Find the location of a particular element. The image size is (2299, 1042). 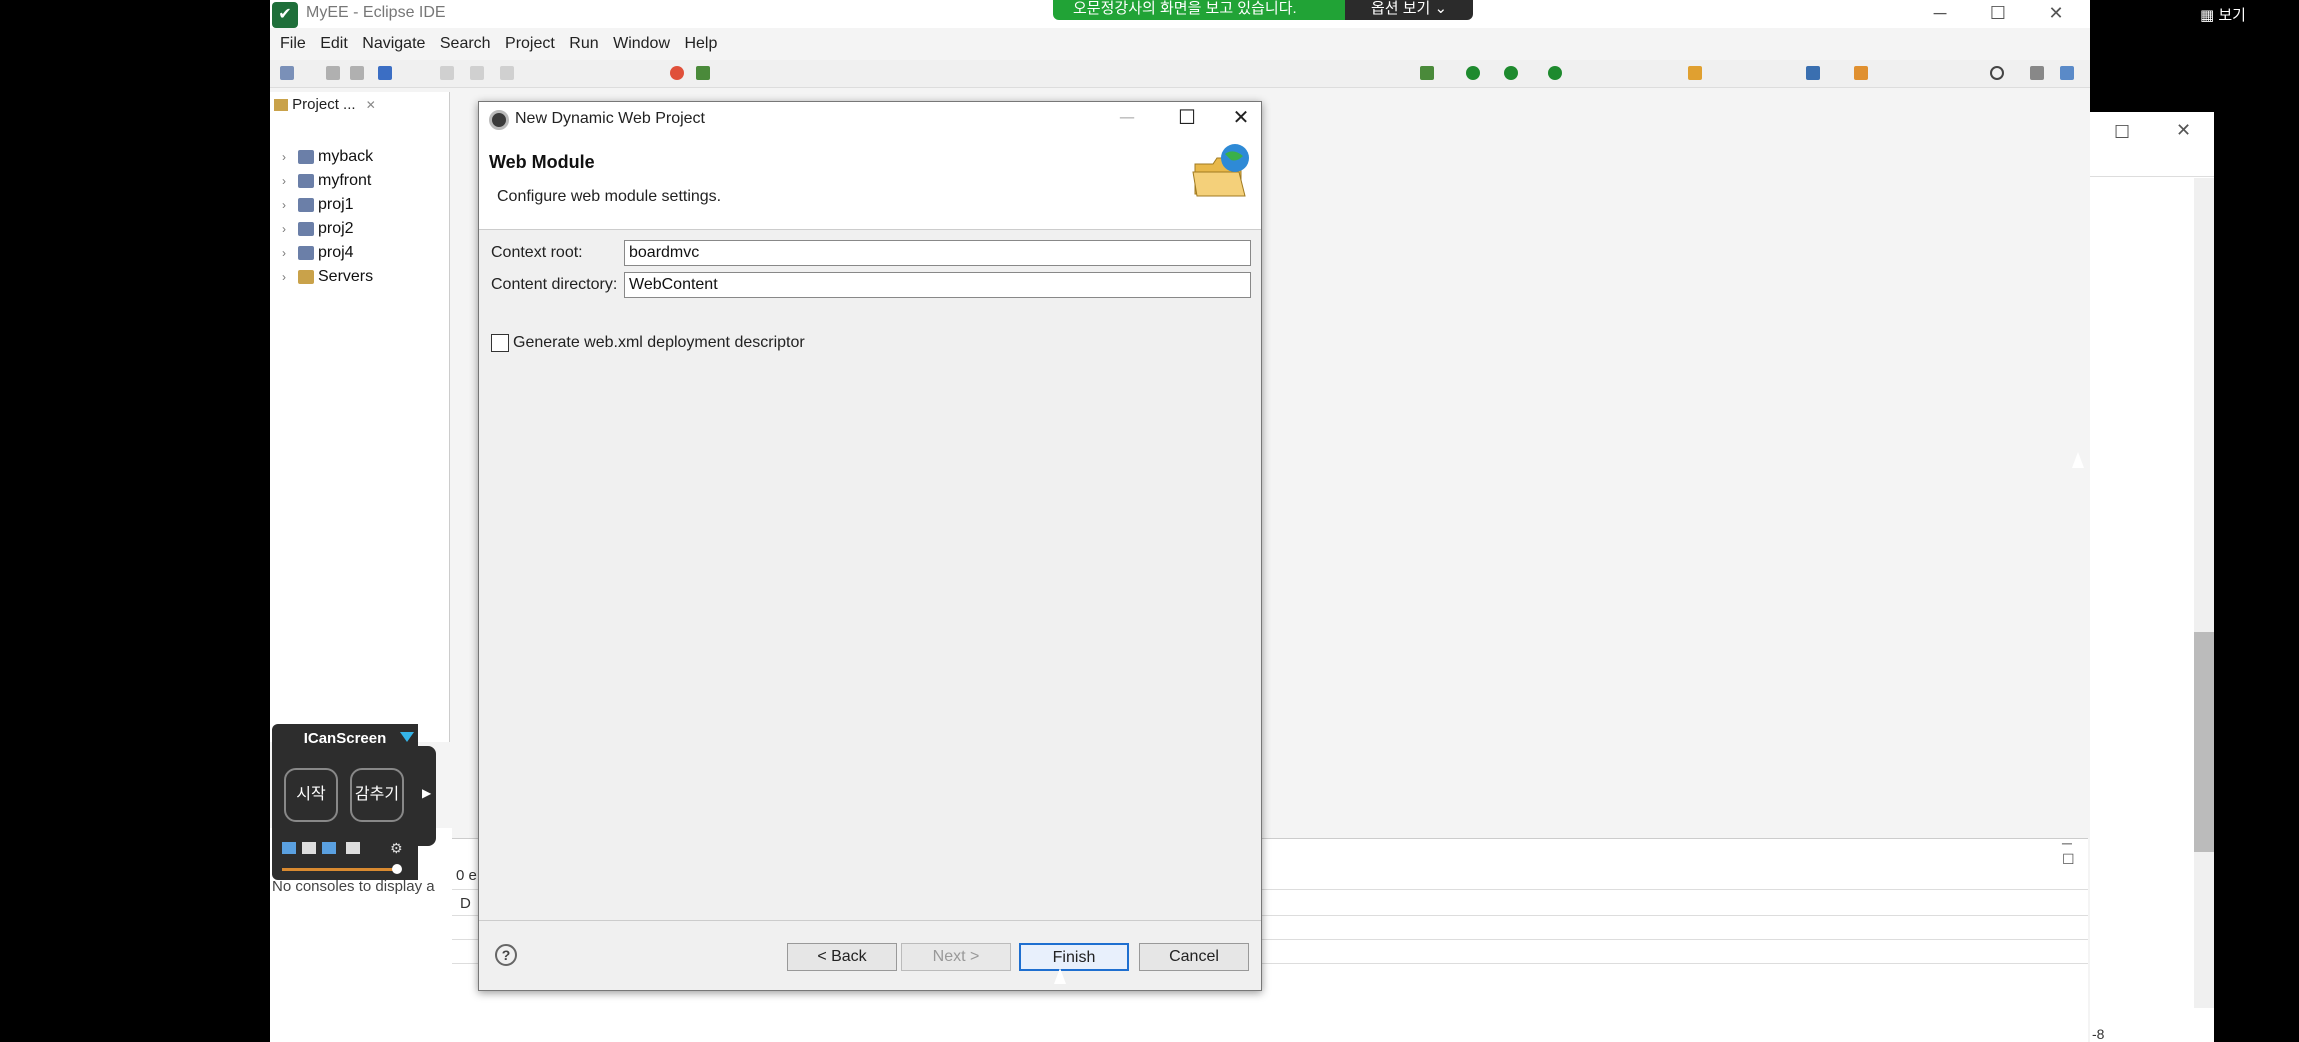

menu-help: Help is located at coordinates (700, 44).